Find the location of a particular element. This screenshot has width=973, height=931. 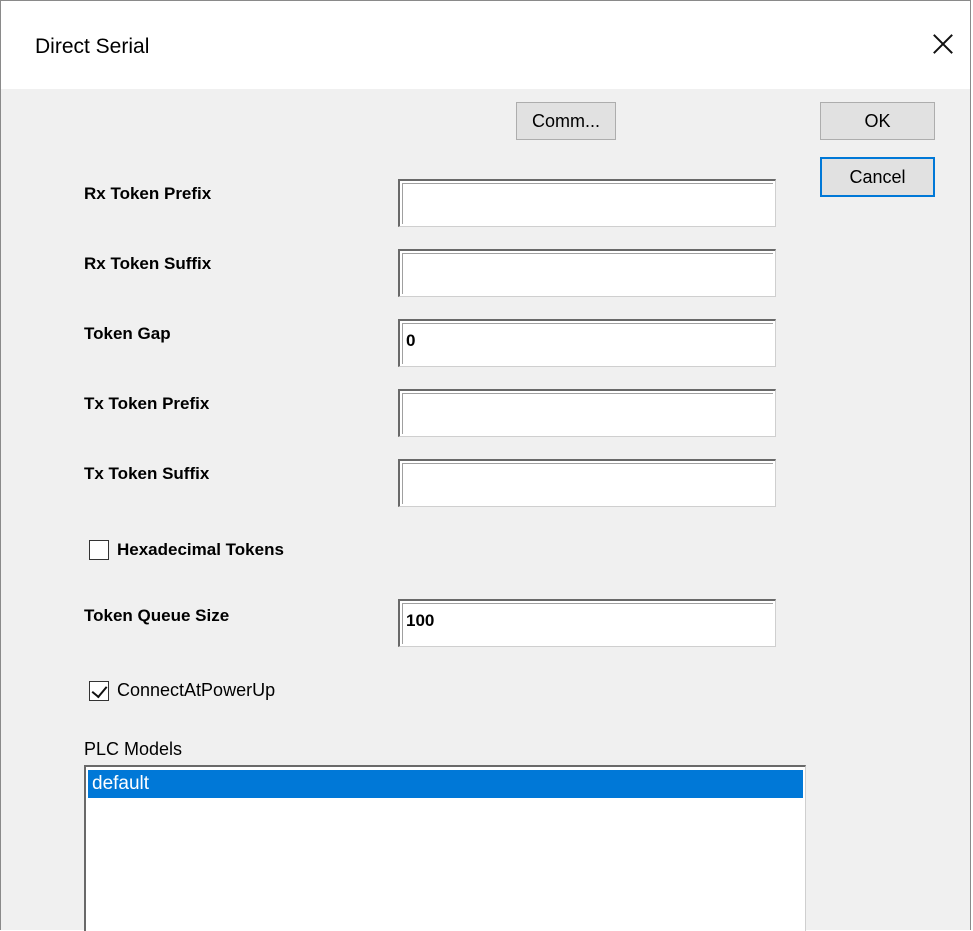

tx-token-suffix-label: Tx Token Suffix is located at coordinates (147, 473).